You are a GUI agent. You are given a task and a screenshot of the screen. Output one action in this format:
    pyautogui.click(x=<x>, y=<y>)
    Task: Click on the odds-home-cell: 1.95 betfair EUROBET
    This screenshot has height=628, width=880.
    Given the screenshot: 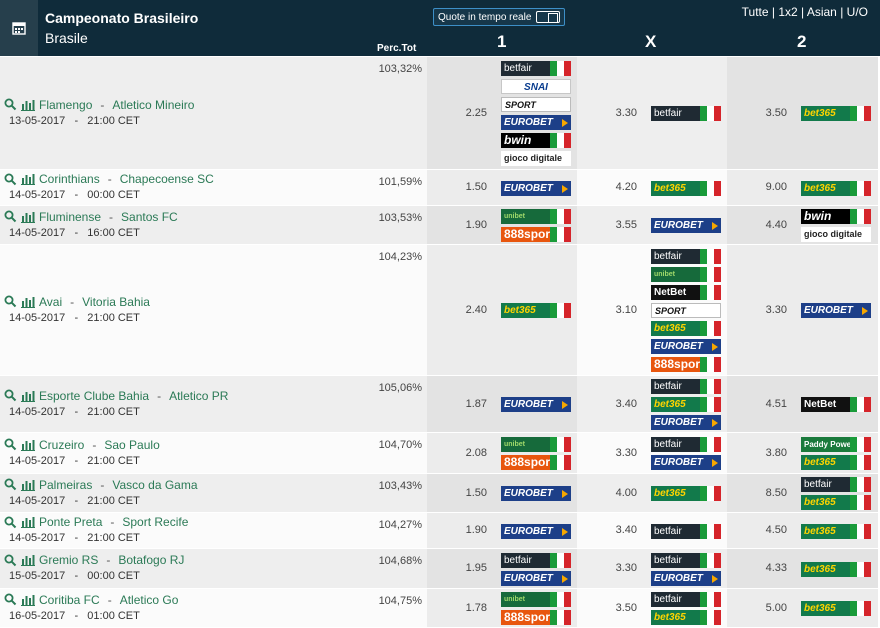 What is the action you would take?
    pyautogui.click(x=502, y=568)
    